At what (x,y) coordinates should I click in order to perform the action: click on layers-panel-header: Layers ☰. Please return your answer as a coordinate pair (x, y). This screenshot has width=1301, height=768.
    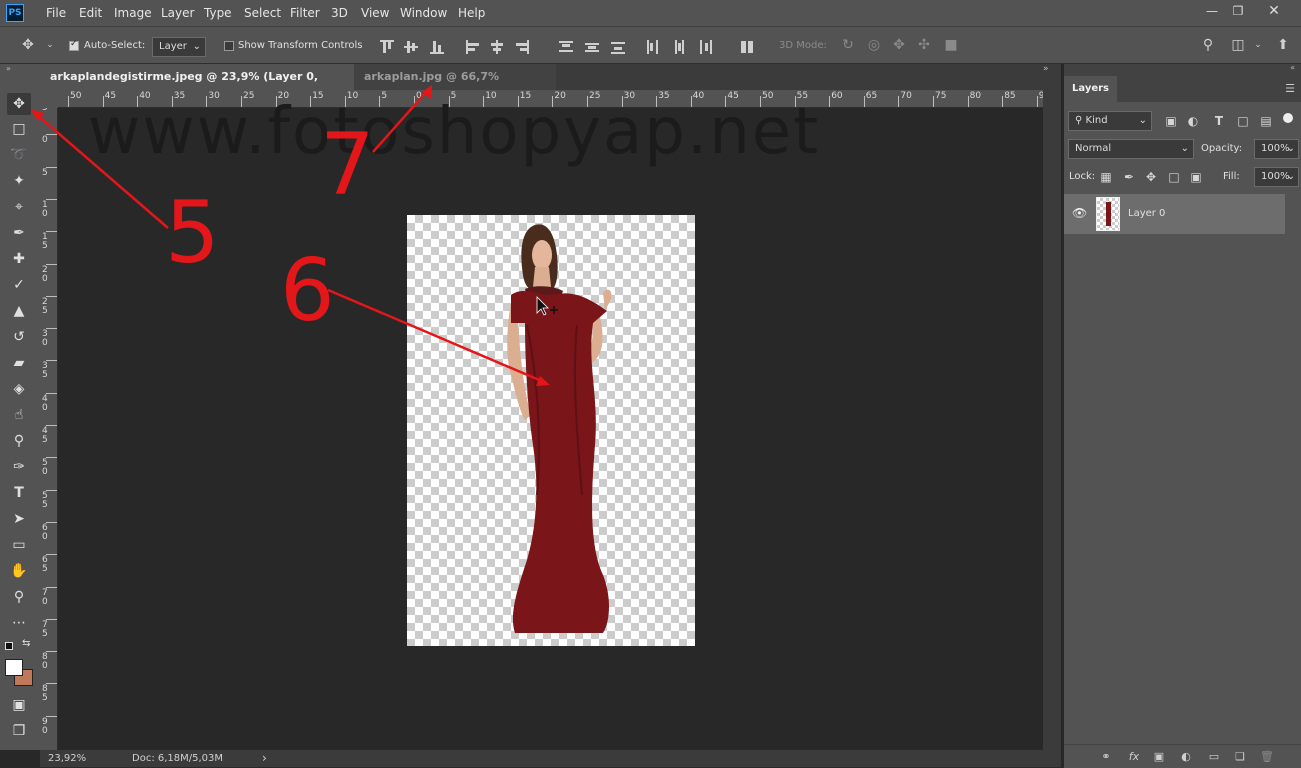
    Looking at the image, I should click on (1182, 89).